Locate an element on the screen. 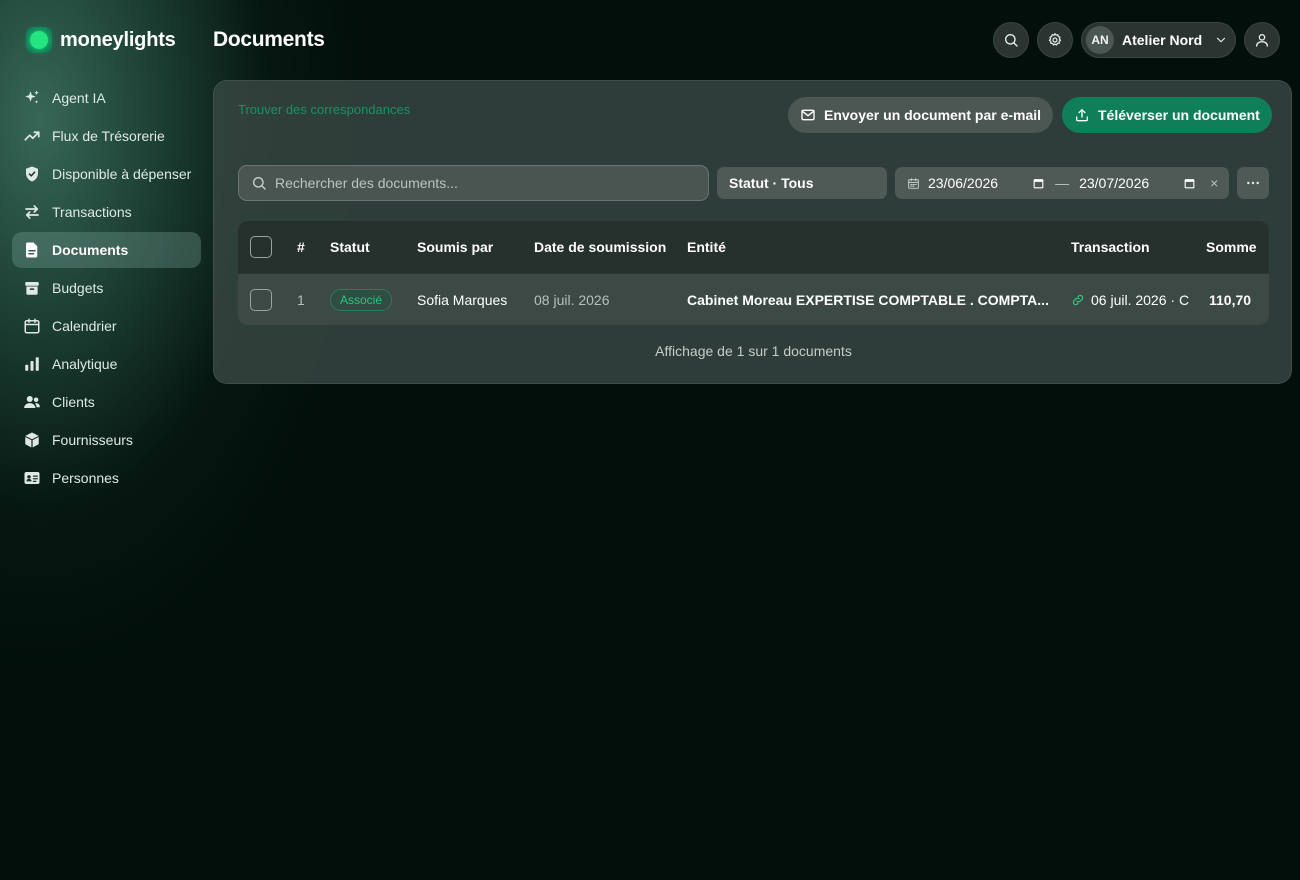 This screenshot has width=1300, height=880. link-icon is located at coordinates (1078, 300).